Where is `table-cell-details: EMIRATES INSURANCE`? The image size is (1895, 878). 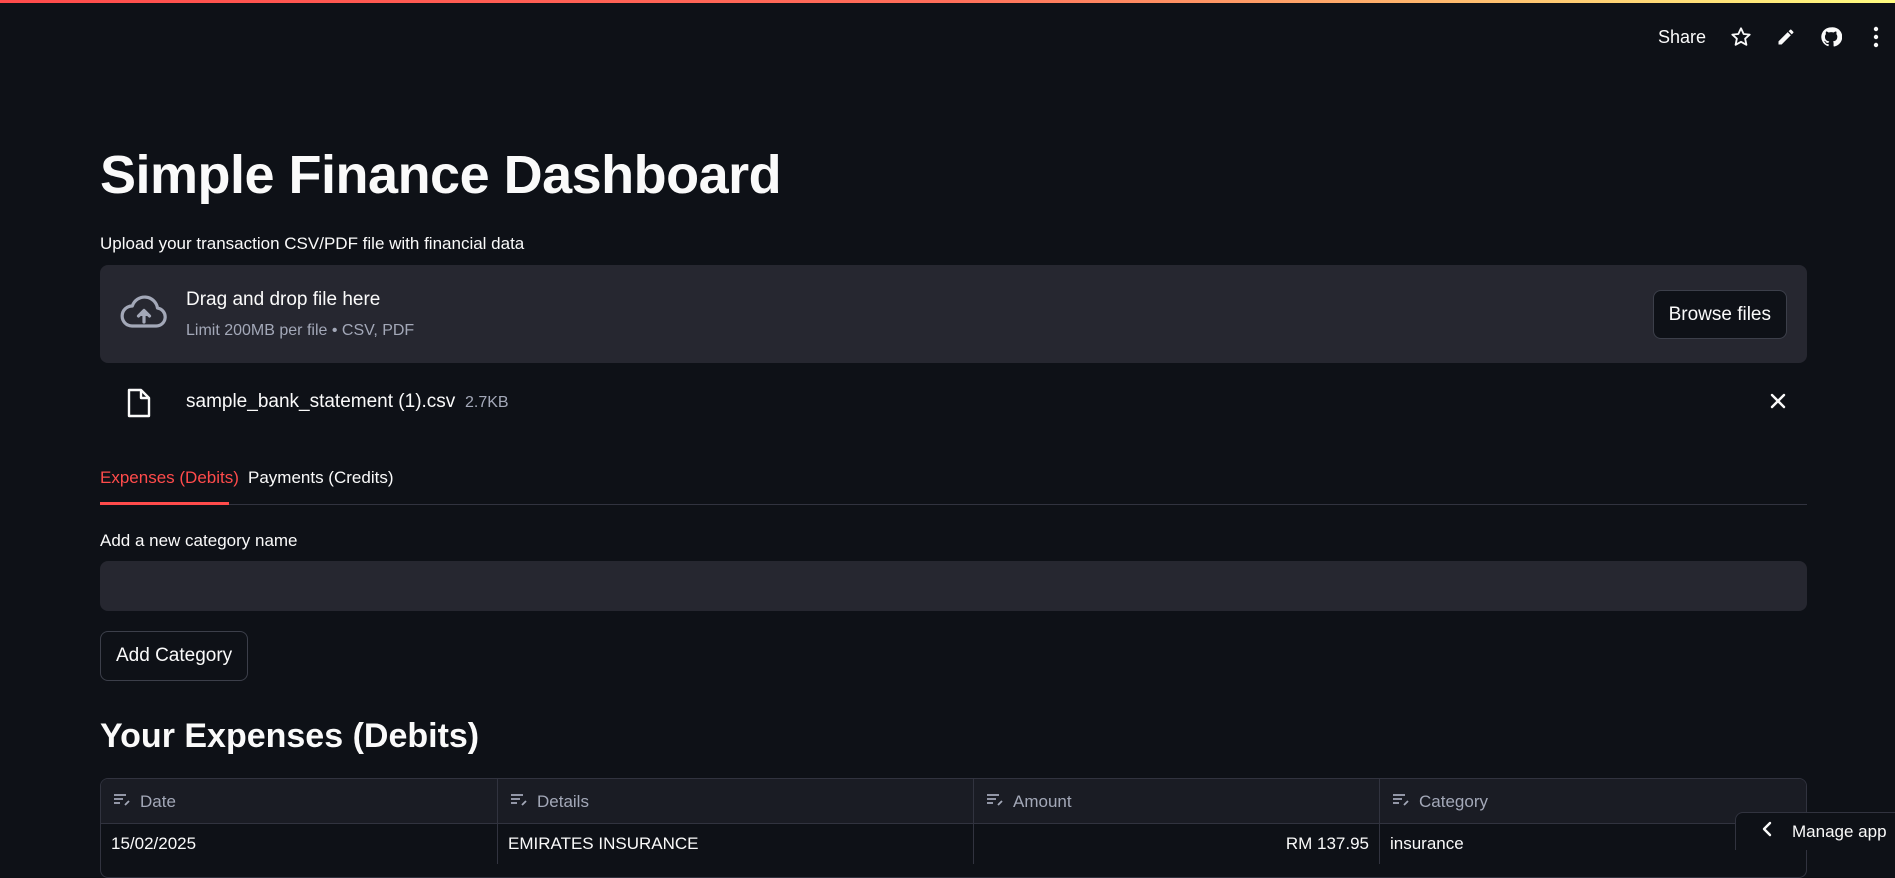
table-cell-details: EMIRATES INSURANCE is located at coordinates (736, 844).